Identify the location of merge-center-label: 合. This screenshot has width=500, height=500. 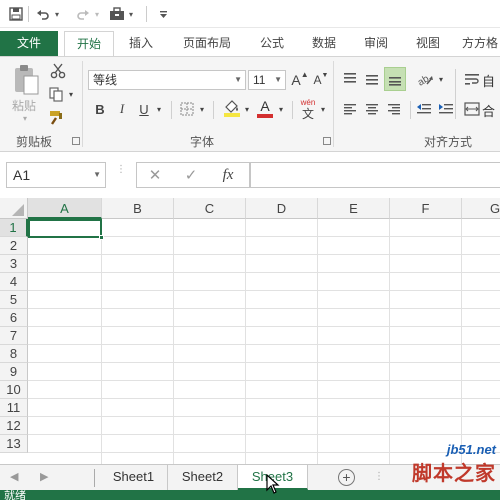
(488, 110).